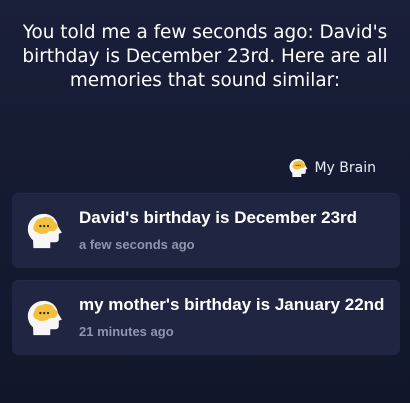 The height and width of the screenshot is (403, 410). Describe the element at coordinates (218, 217) in the screenshot. I see `memory-title: David's birthday is December 23rd` at that location.